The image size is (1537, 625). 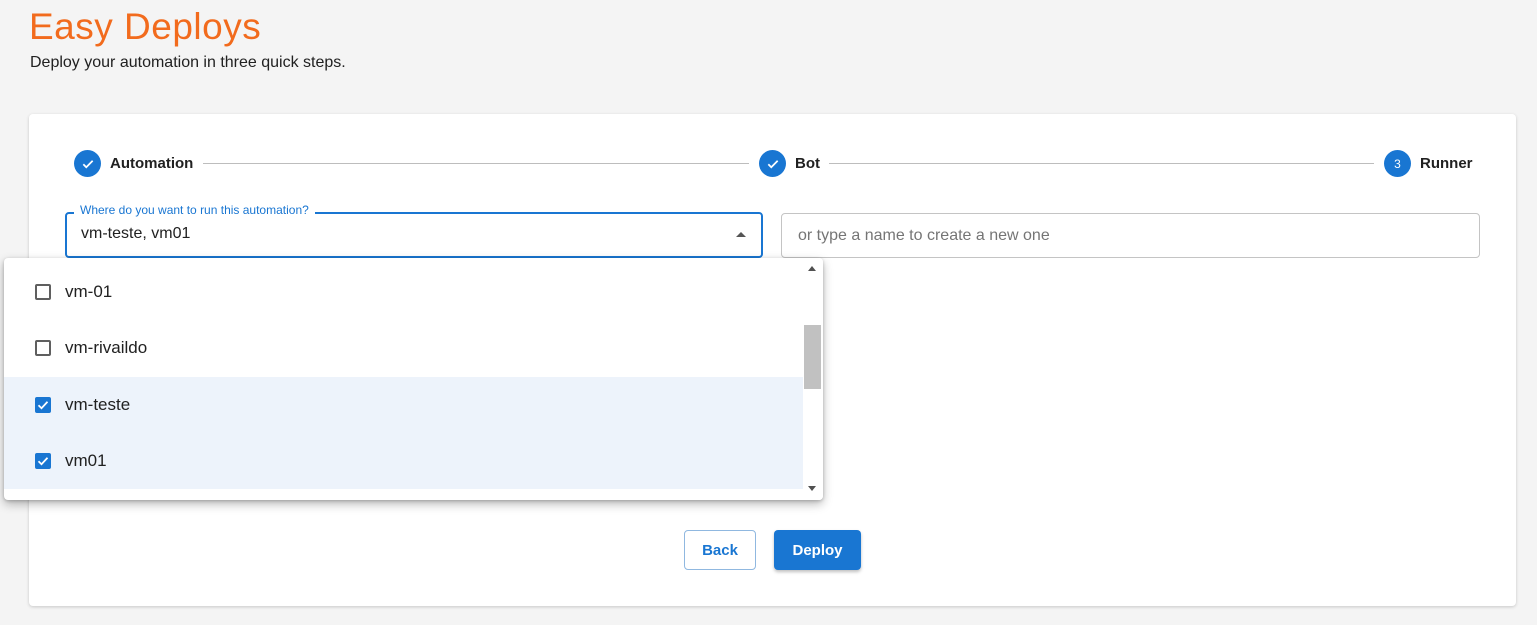 What do you see at coordinates (403, 461) in the screenshot?
I see `option-vm01: vm01` at bounding box center [403, 461].